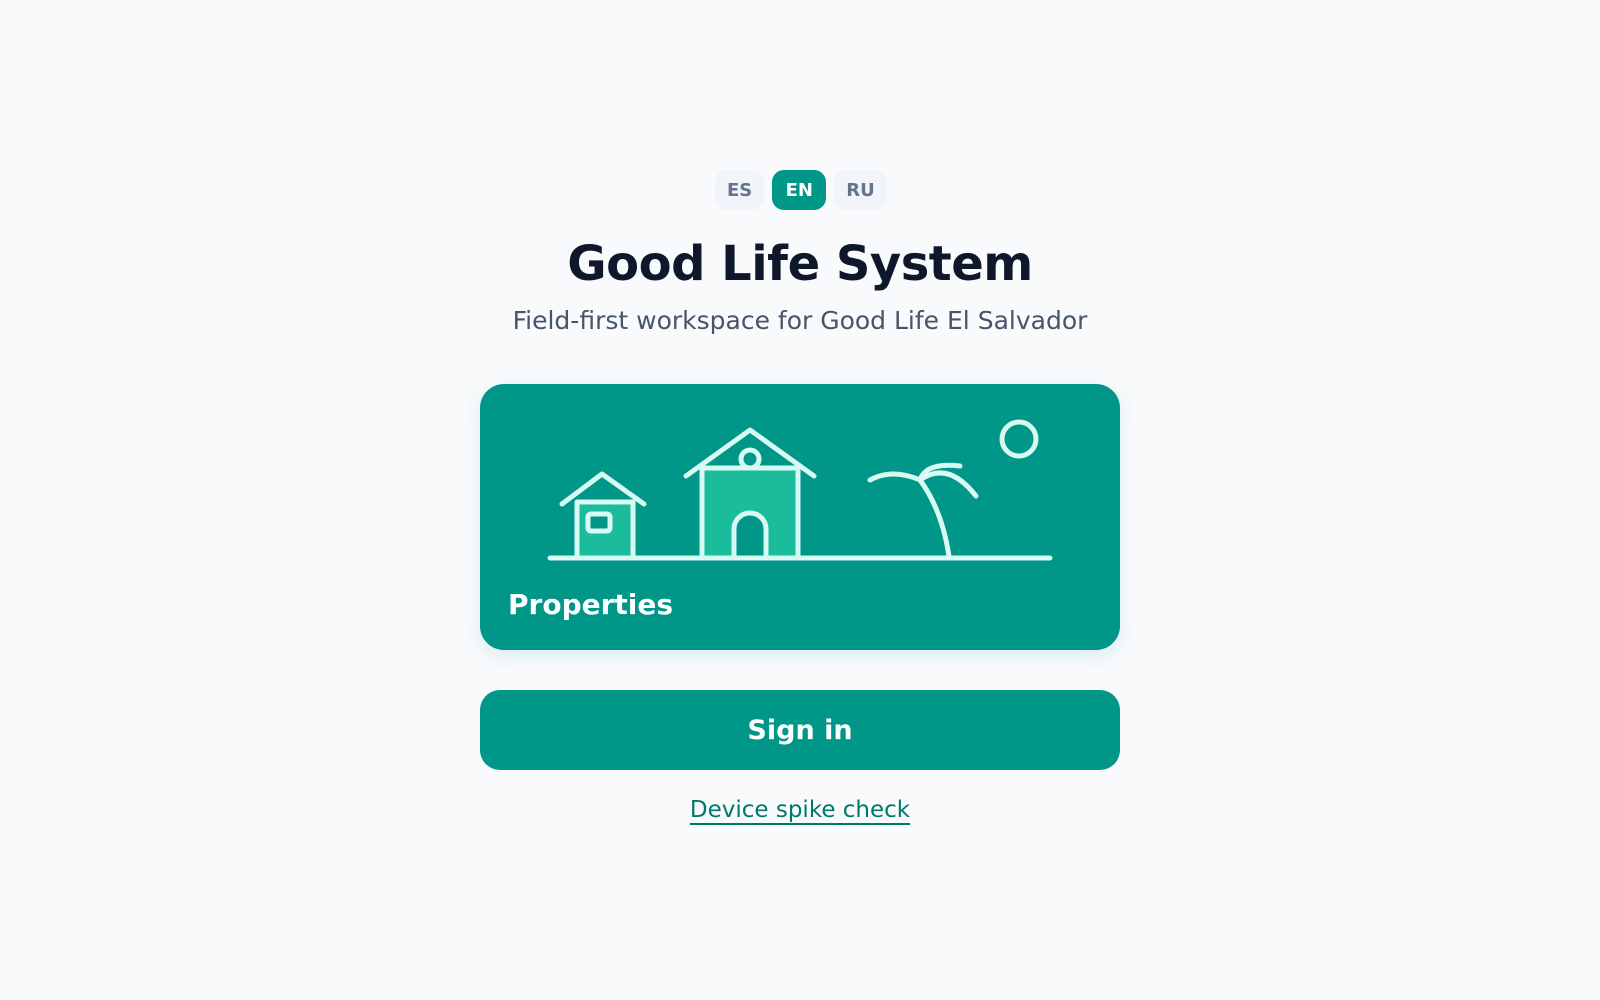  Describe the element at coordinates (923, 510) in the screenshot. I see `palm-tree-icon` at that location.